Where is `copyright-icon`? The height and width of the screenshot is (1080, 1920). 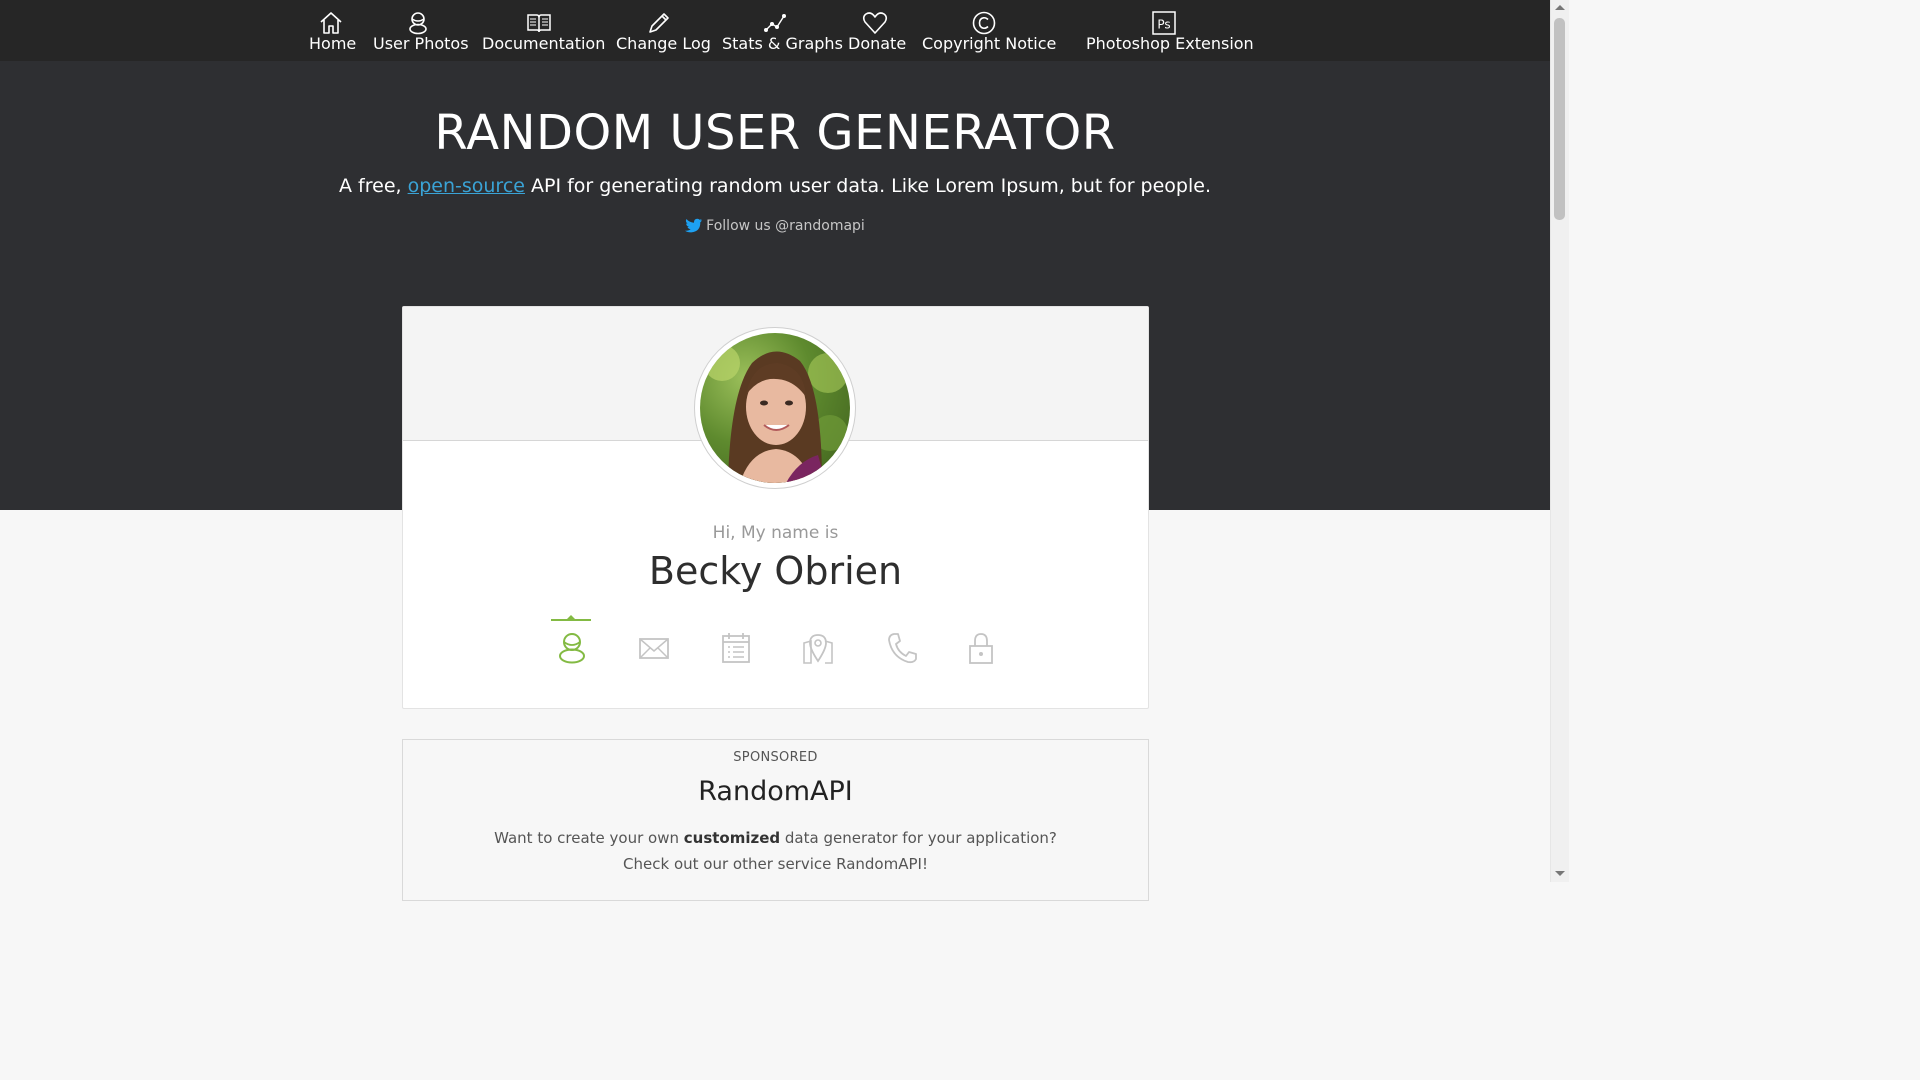 copyright-icon is located at coordinates (984, 23).